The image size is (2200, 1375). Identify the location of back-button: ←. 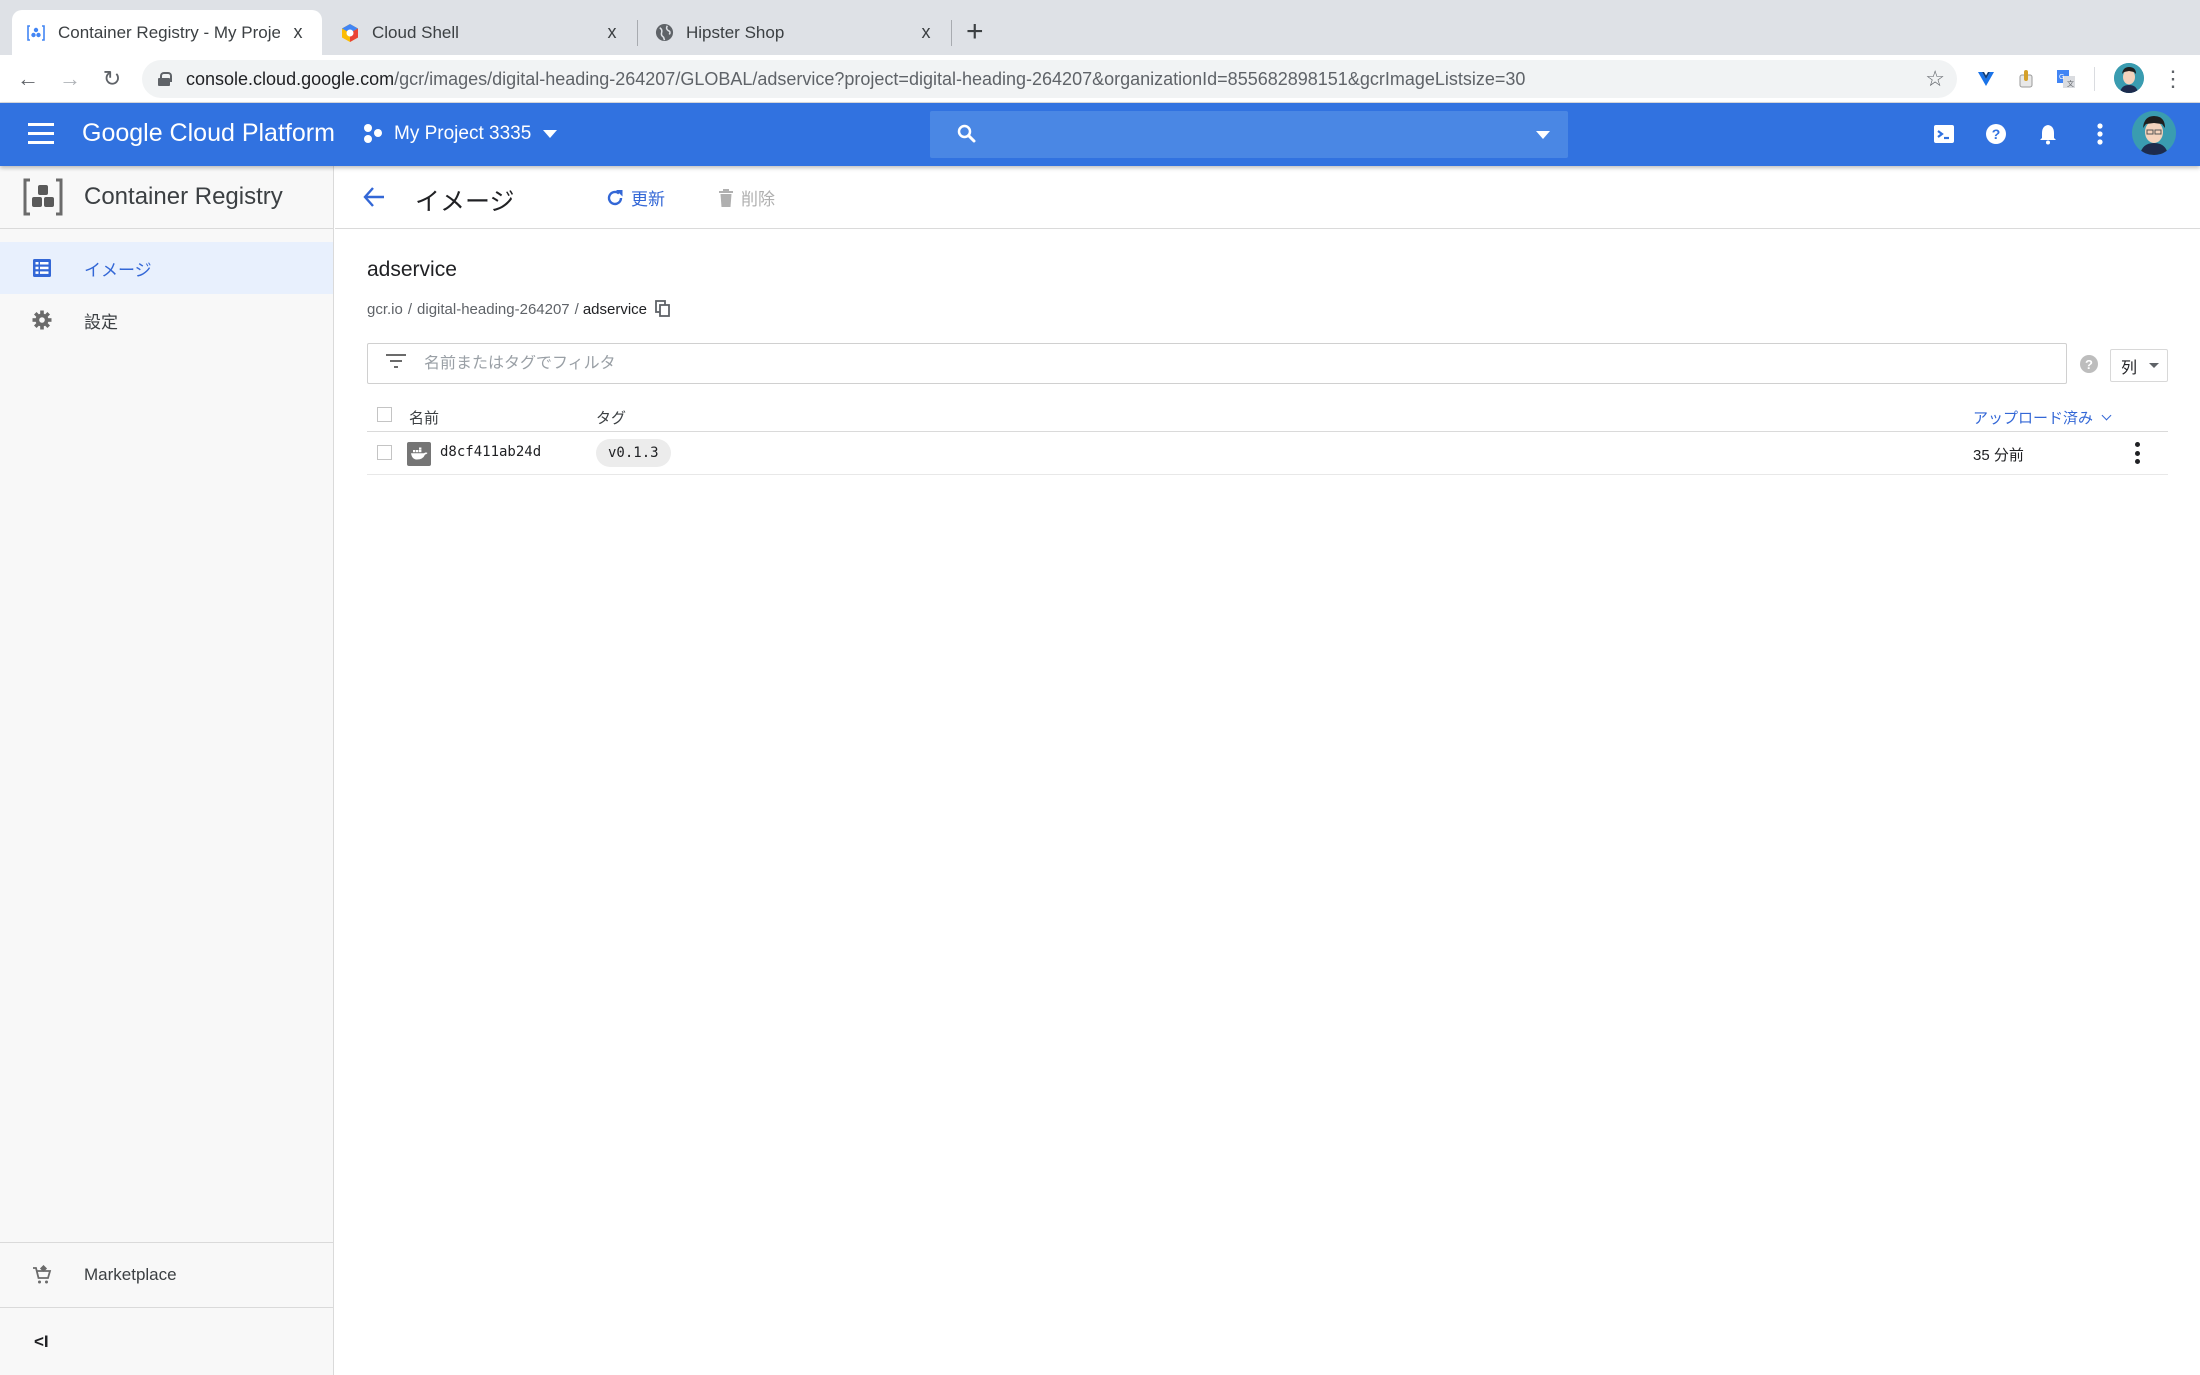
(28, 79).